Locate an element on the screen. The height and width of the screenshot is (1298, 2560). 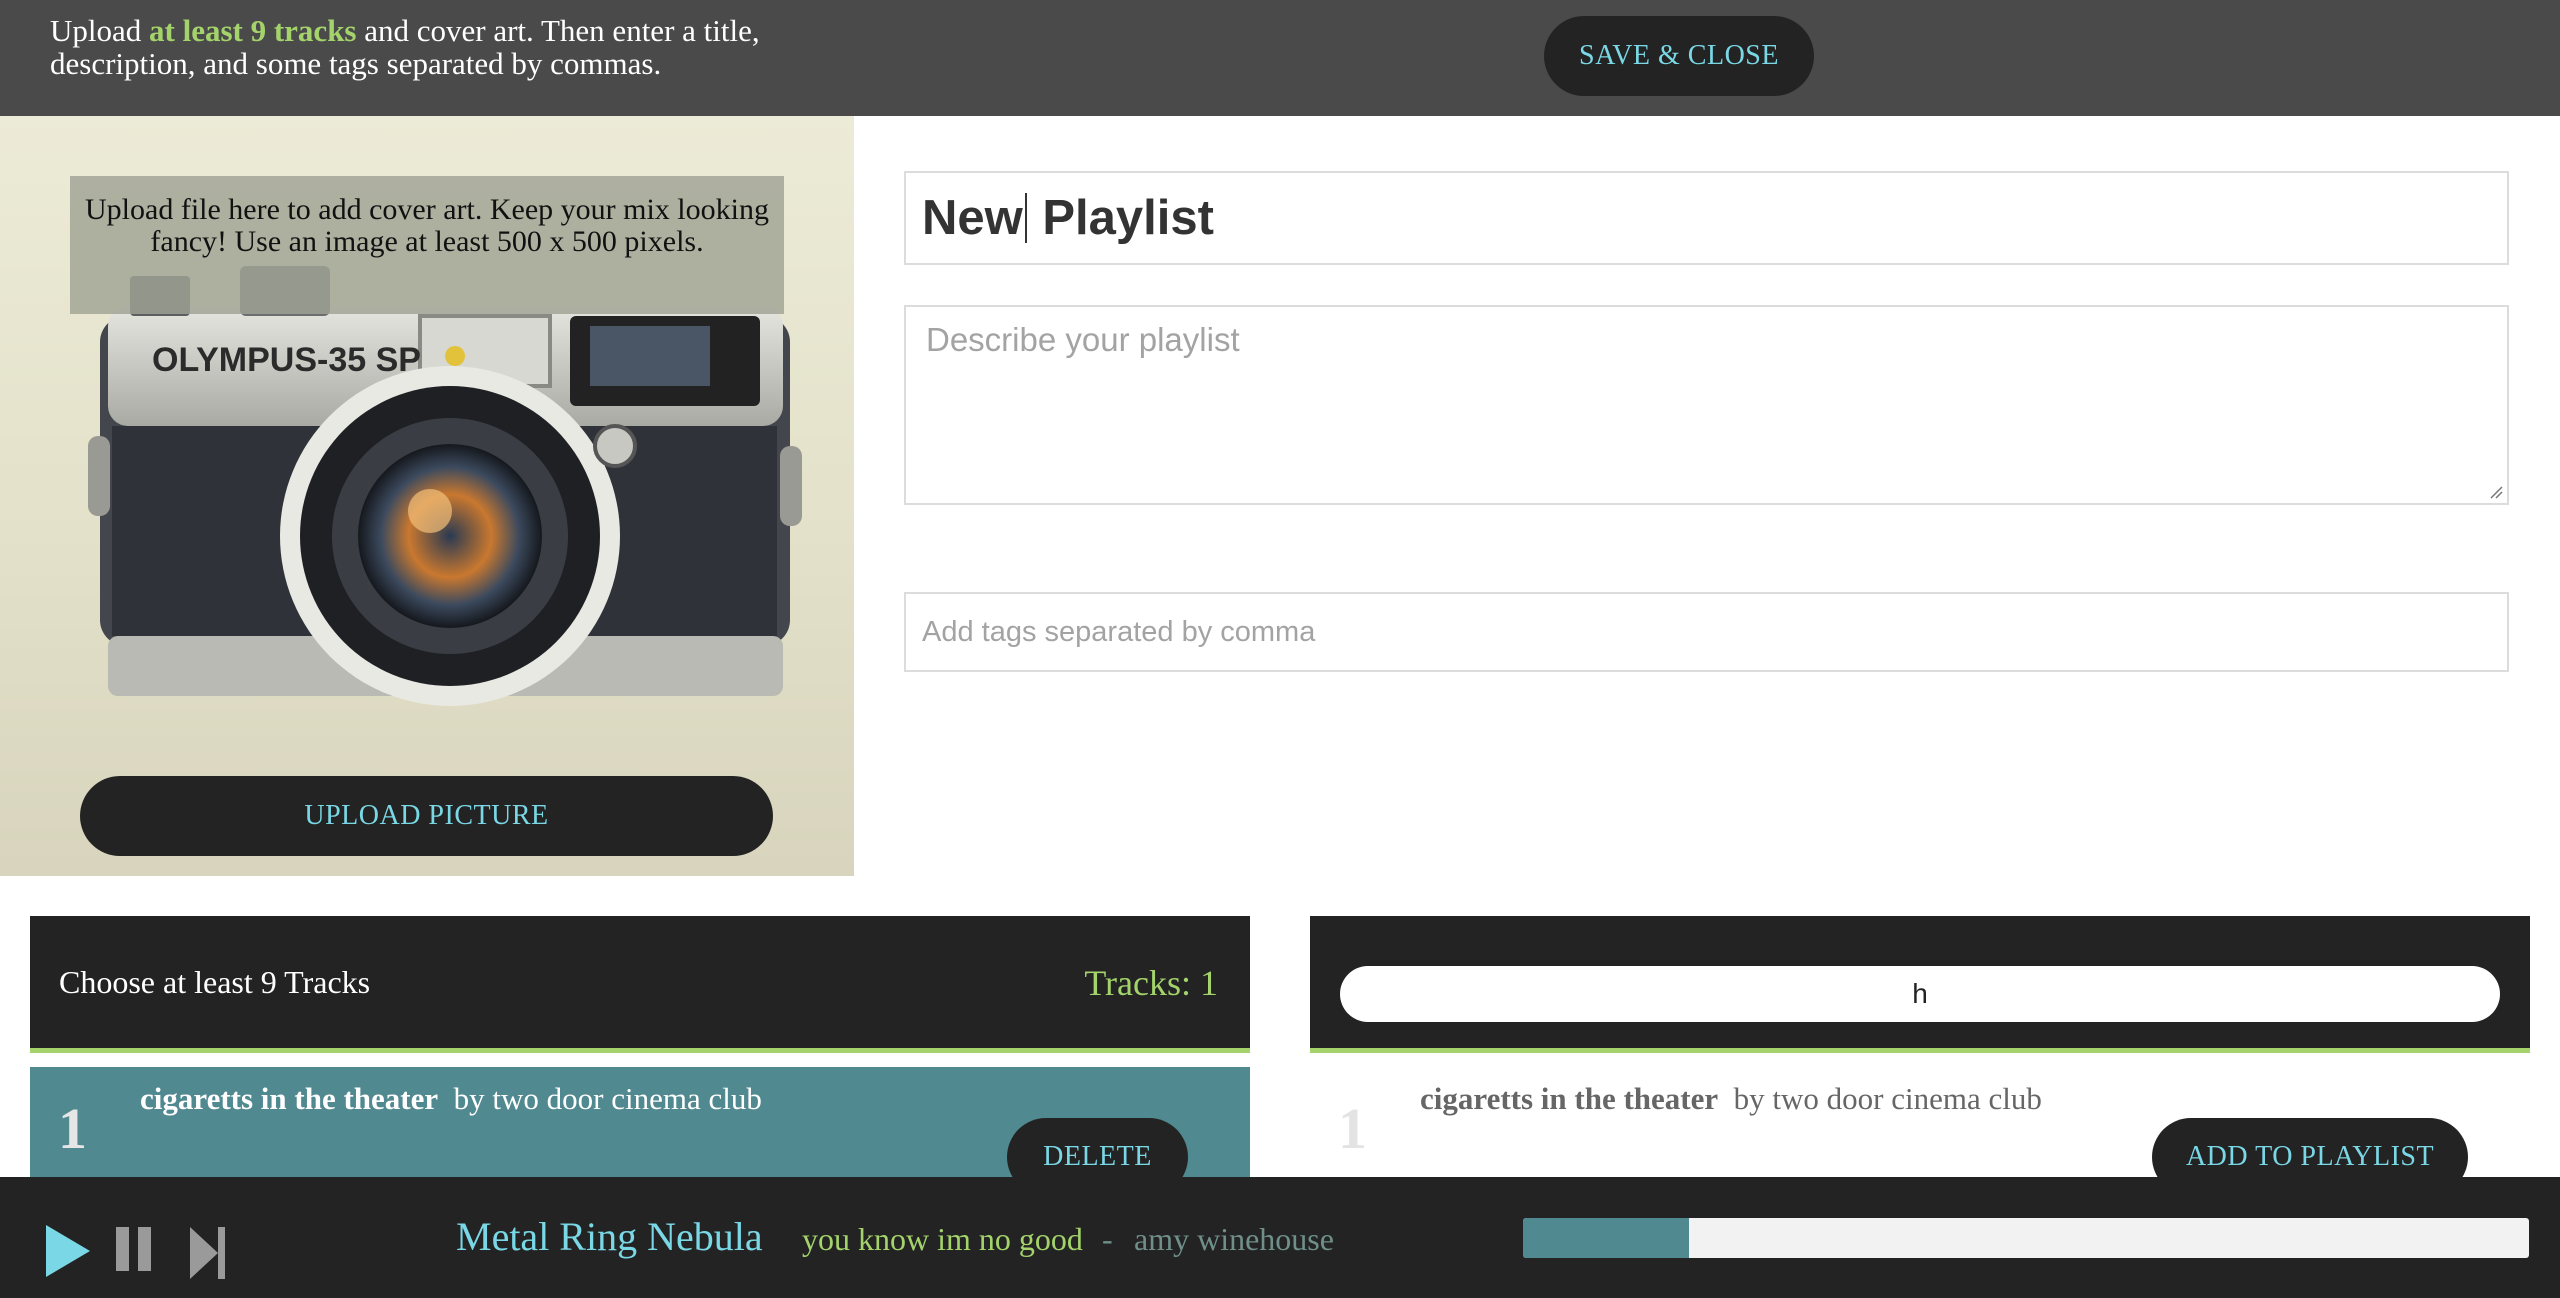
search-panel-header: h is located at coordinates (1920, 984).